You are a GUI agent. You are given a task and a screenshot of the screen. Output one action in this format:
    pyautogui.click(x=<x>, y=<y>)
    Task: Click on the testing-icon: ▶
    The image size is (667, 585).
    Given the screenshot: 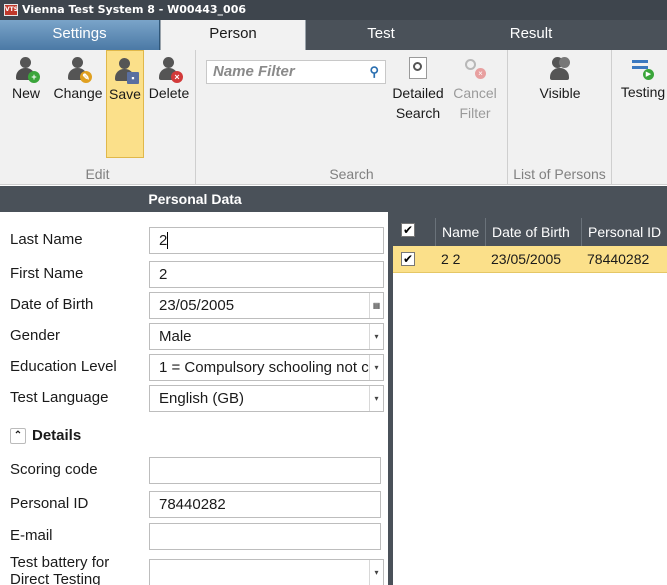 What is the action you would take?
    pyautogui.click(x=643, y=69)
    